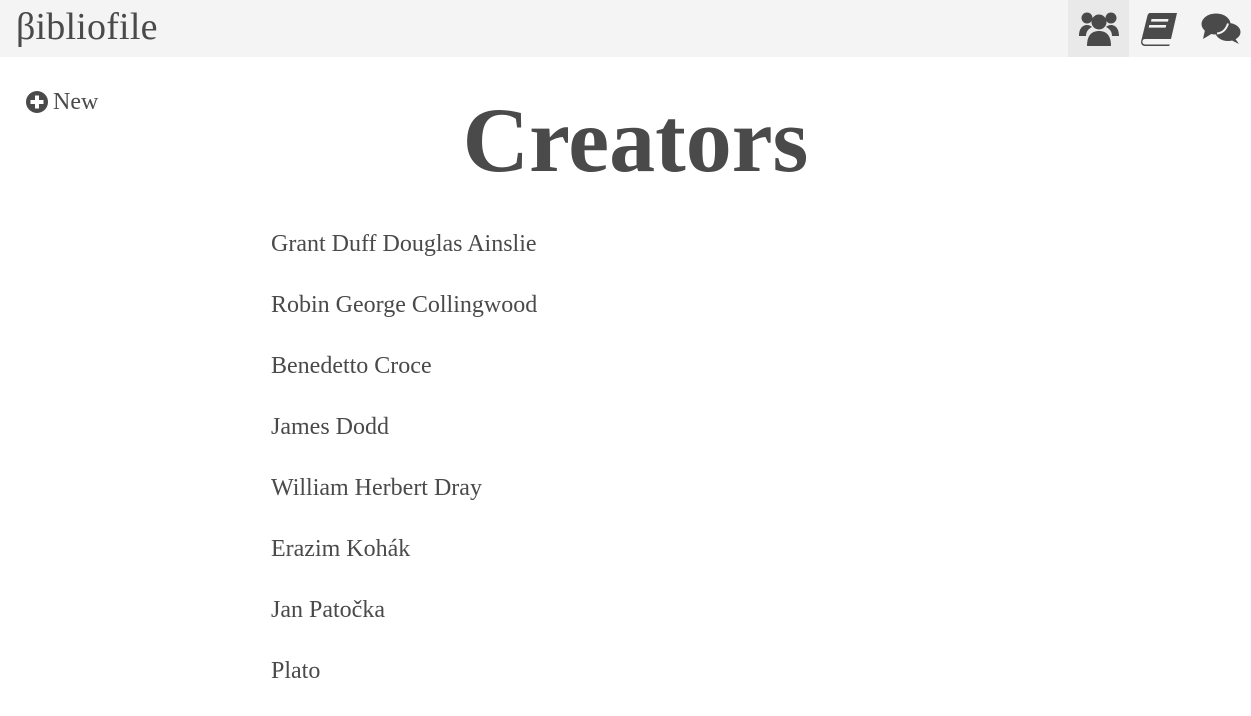 This screenshot has height=716, width=1251. What do you see at coordinates (404, 563) in the screenshot?
I see `creator-item: Erazim Kohák` at bounding box center [404, 563].